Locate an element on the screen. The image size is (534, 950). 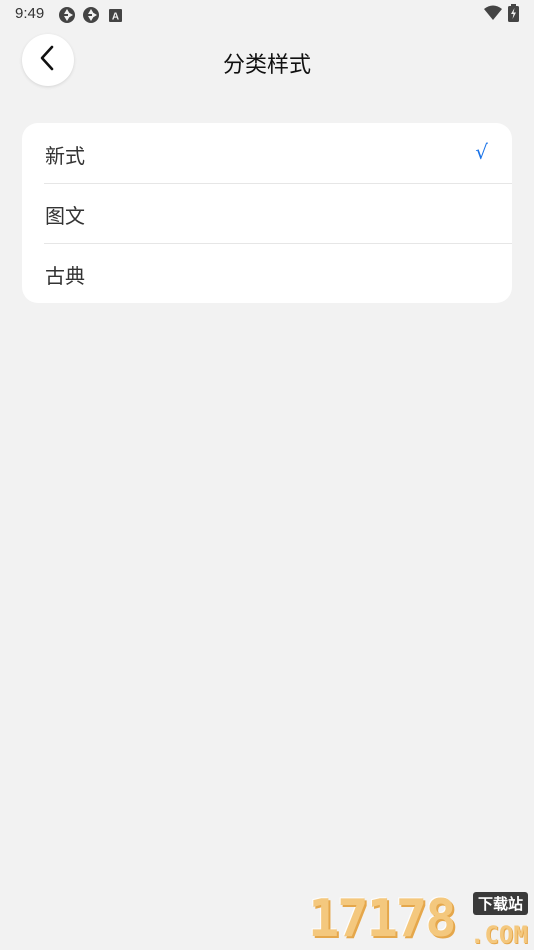
option-label: 新式 is located at coordinates (65, 156).